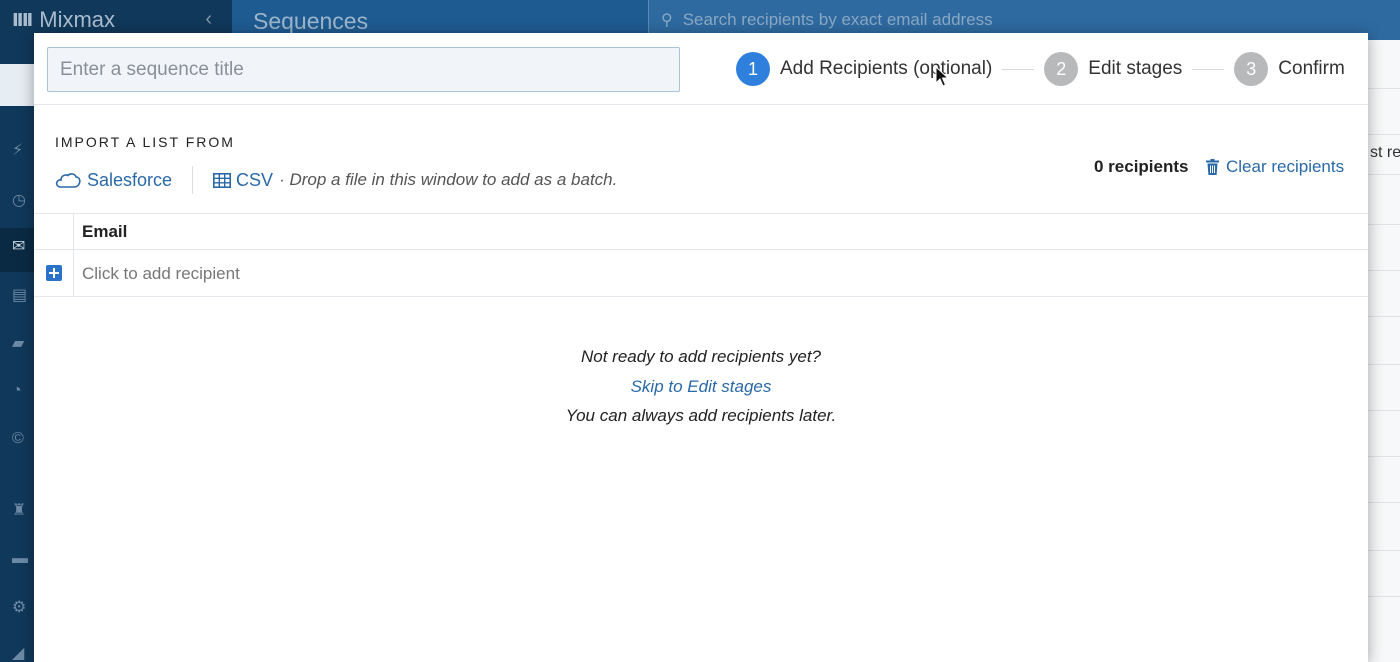  What do you see at coordinates (667, 20) in the screenshot?
I see `search-icon: ⚲` at bounding box center [667, 20].